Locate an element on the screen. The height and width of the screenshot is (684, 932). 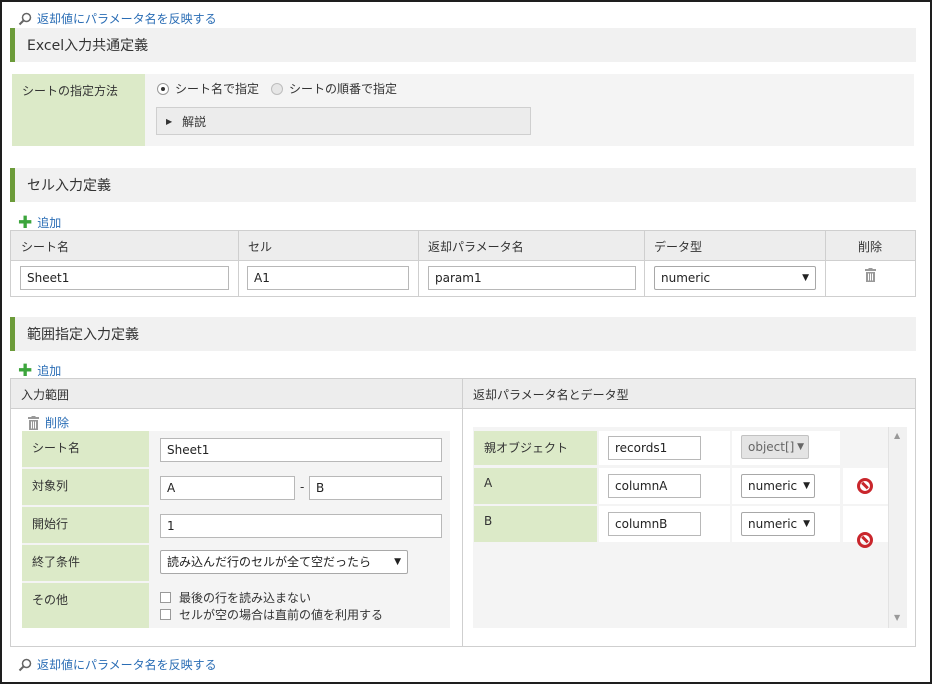
end-cond-label: 終了条件 is located at coordinates (85, 563).